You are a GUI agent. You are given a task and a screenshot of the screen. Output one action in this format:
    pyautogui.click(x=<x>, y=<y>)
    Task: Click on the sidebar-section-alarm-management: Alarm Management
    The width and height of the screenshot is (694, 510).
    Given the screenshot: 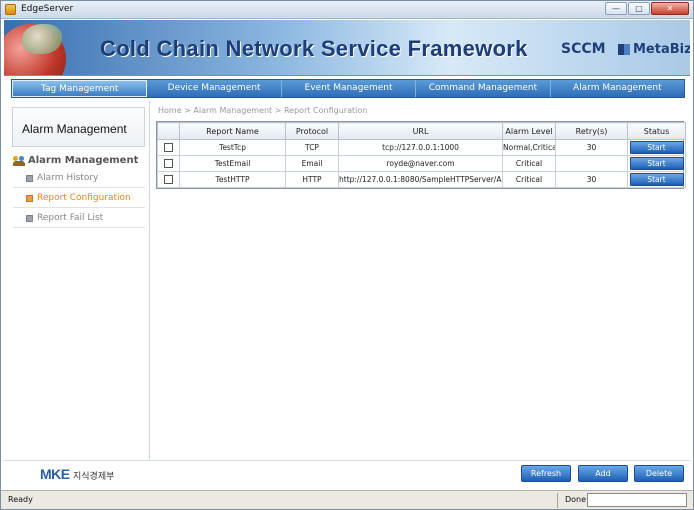 What is the action you would take?
    pyautogui.click(x=79, y=161)
    